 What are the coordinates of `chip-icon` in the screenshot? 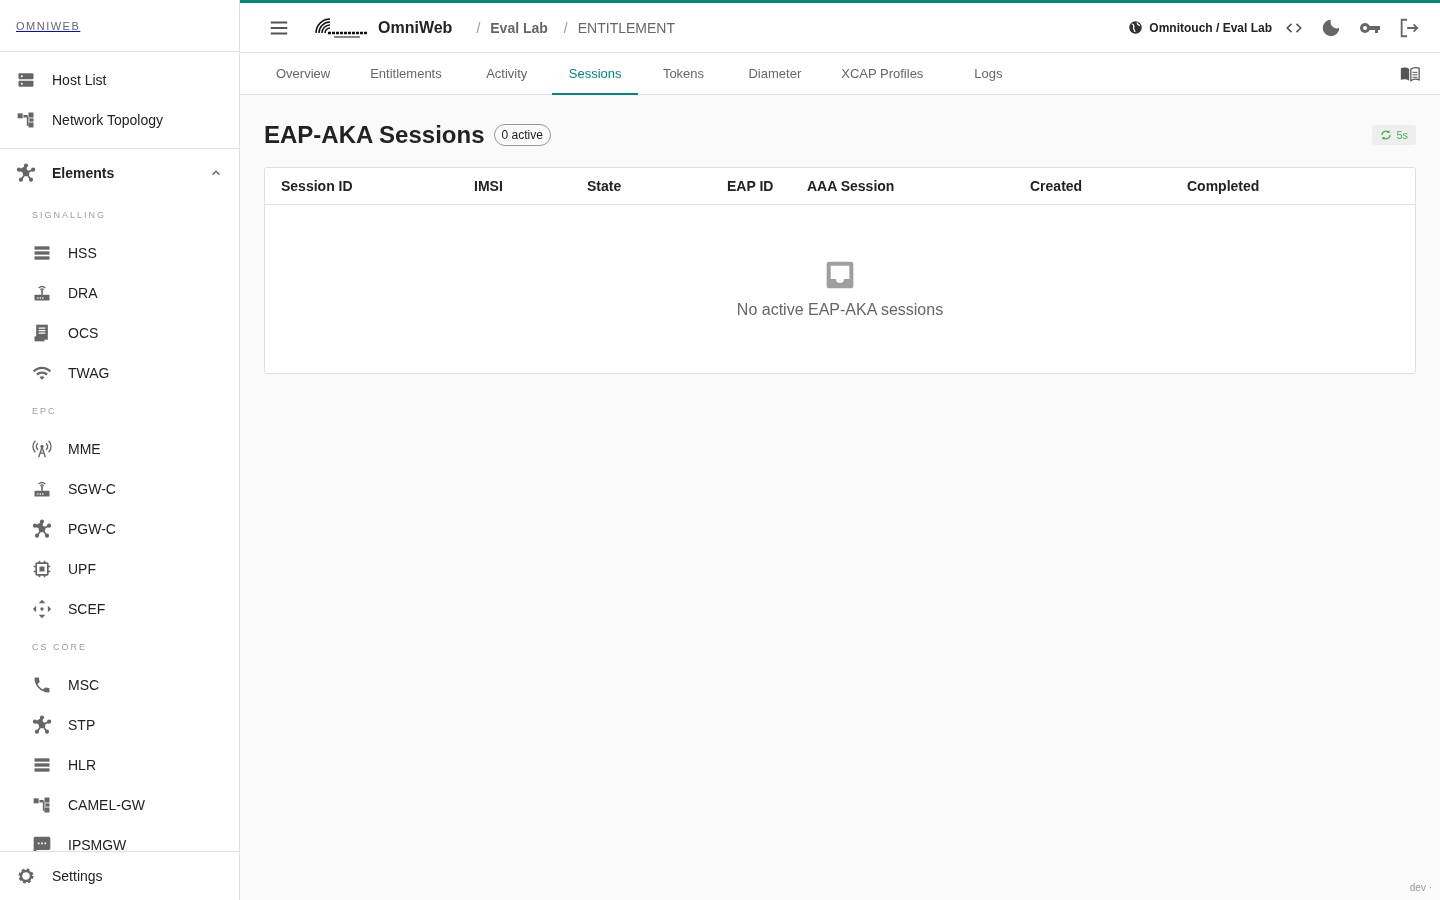 It's located at (42, 569).